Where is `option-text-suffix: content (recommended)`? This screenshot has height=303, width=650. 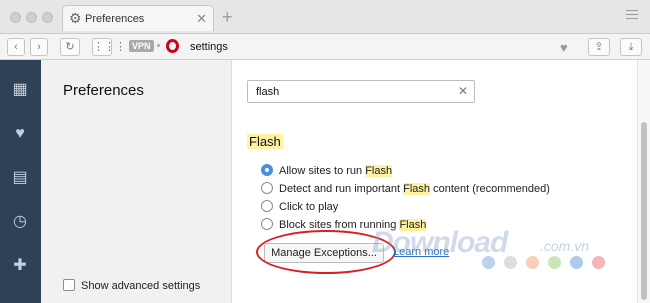
option-text-suffix: content (recommended) is located at coordinates (490, 189).